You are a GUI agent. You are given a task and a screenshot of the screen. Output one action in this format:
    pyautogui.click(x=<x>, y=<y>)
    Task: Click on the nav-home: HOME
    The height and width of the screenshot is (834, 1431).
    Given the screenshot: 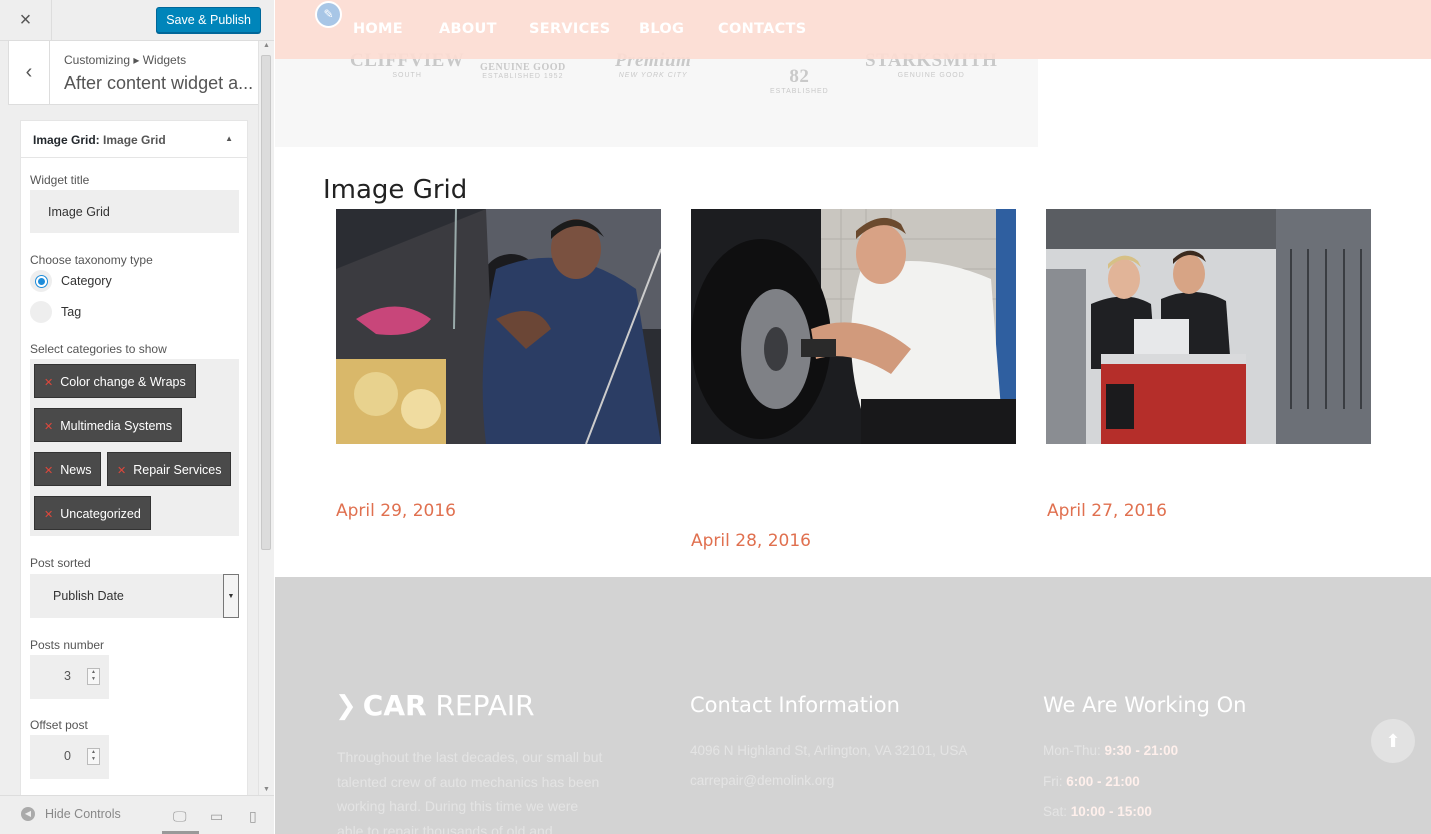 What is the action you would take?
    pyautogui.click(x=378, y=29)
    